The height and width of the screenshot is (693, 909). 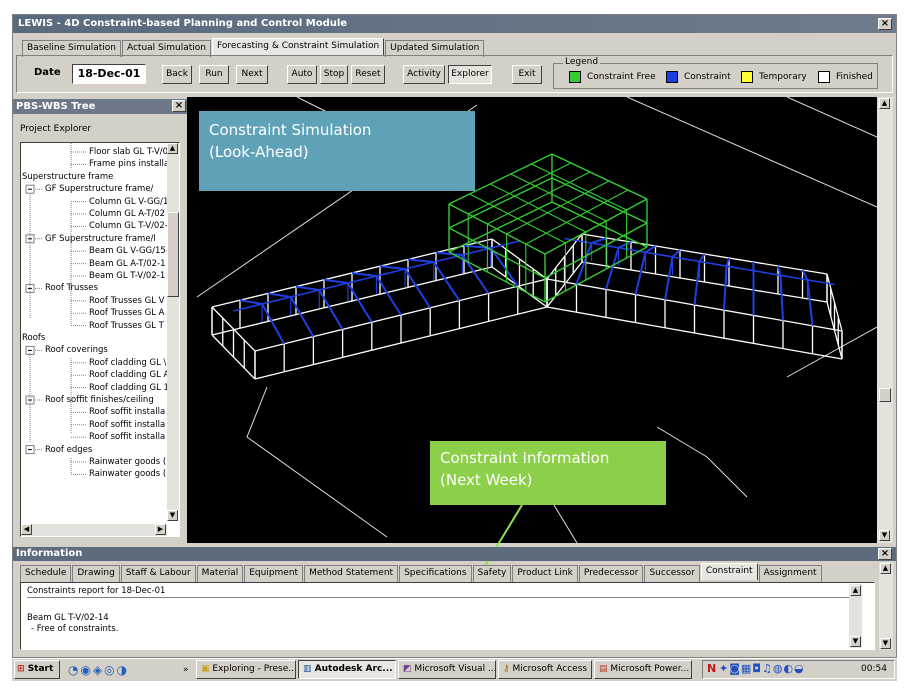 I want to click on report-line-beam: Beam GL T-V/02-14, so click(x=68, y=618).